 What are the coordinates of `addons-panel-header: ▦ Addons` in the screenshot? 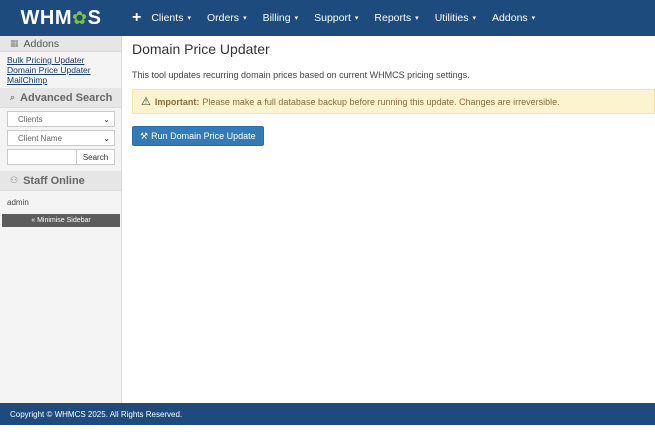 It's located at (60, 44).